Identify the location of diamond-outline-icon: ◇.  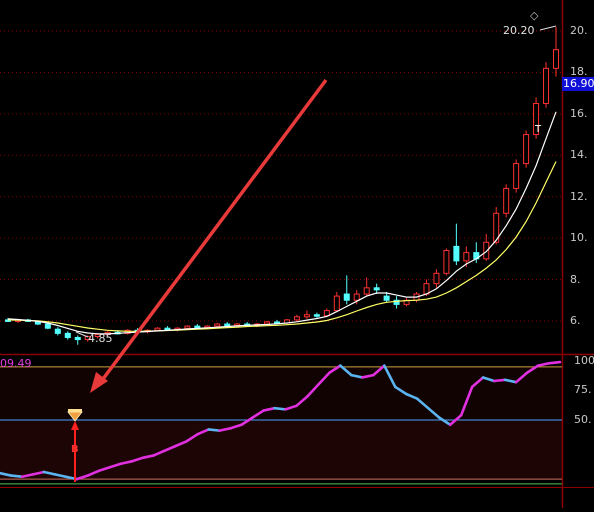
(534, 15).